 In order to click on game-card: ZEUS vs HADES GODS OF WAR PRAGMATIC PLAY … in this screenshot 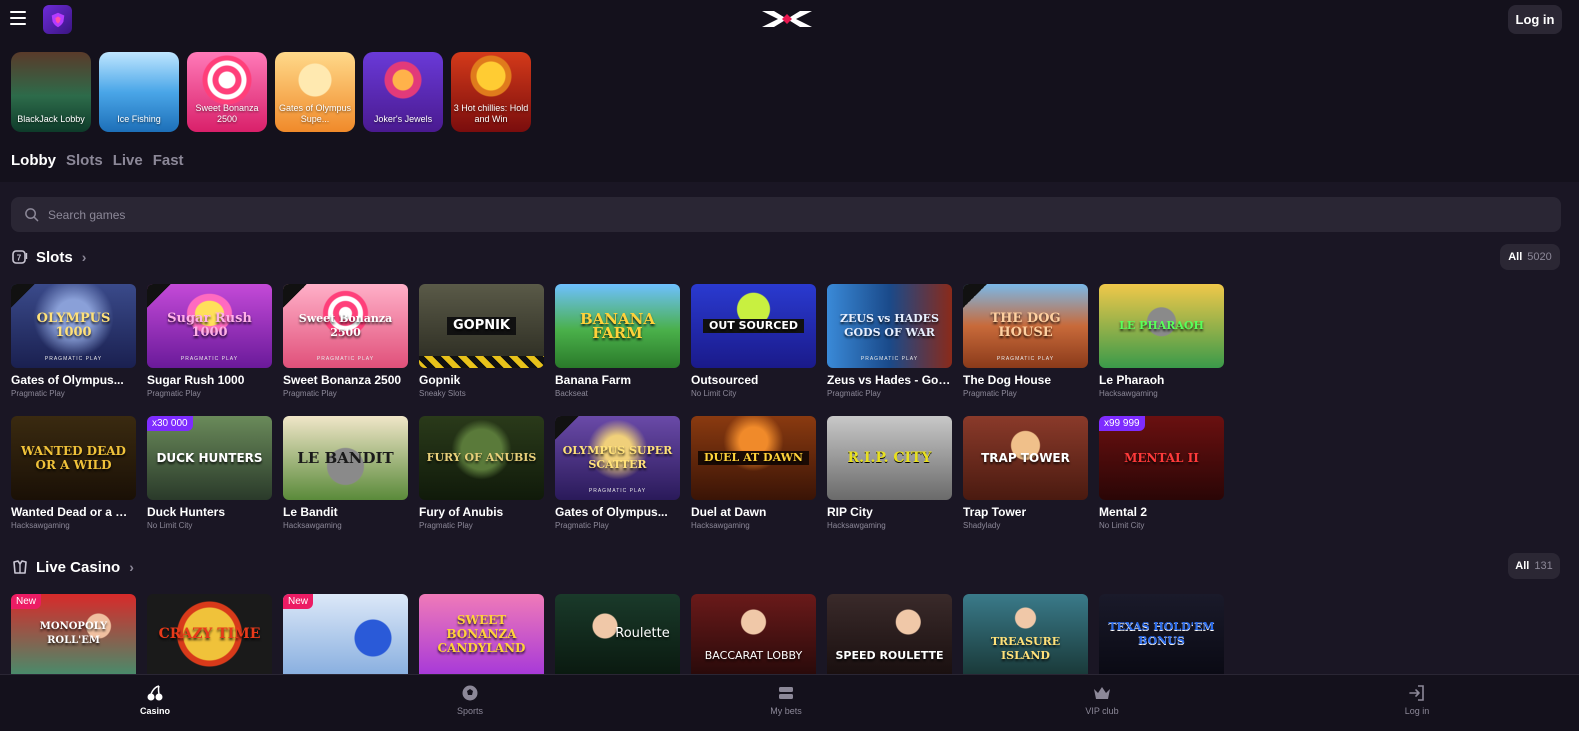, I will do `click(889, 341)`.